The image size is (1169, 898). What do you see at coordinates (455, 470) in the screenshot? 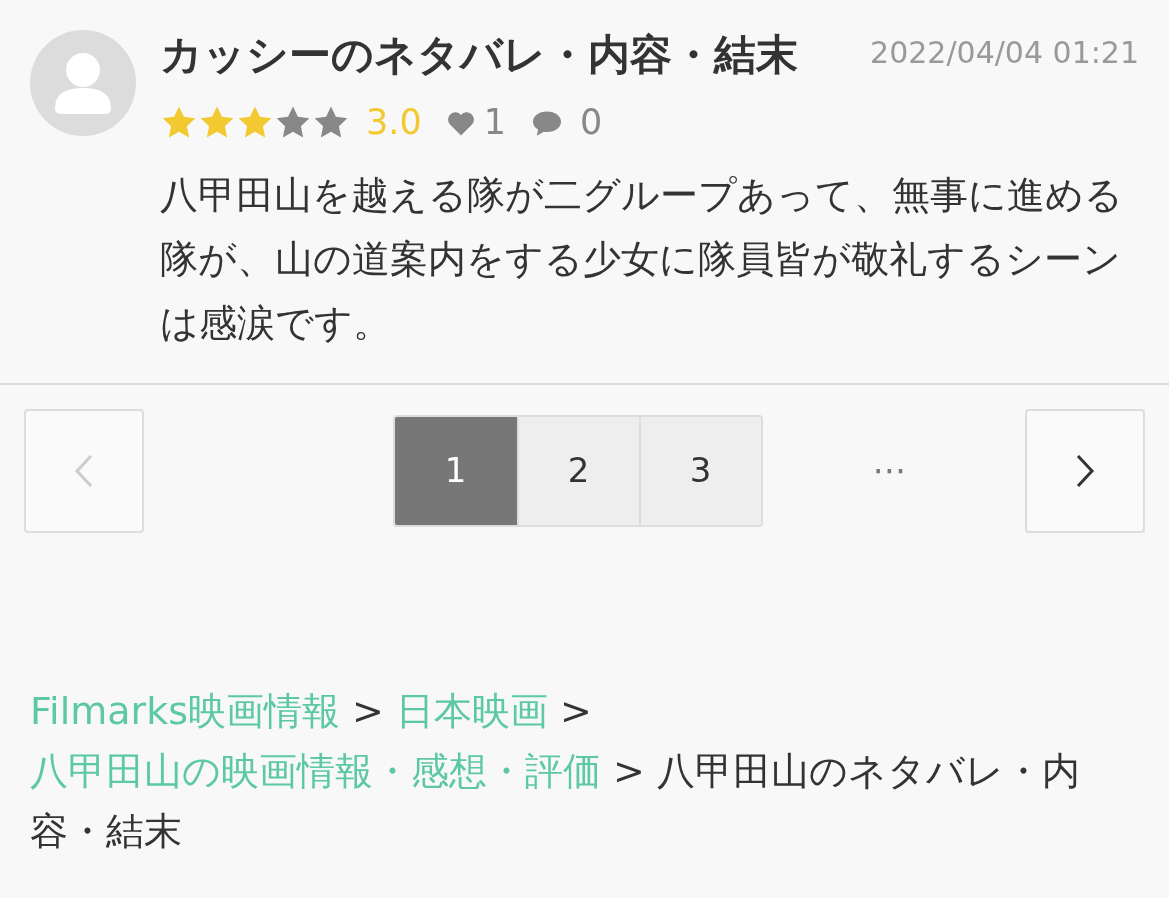
I see `page-button: 1` at bounding box center [455, 470].